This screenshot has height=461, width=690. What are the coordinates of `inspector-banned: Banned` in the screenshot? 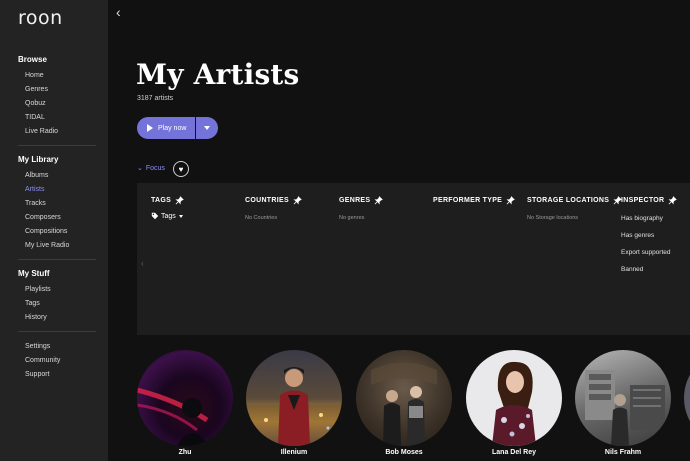 It's located at (649, 269).